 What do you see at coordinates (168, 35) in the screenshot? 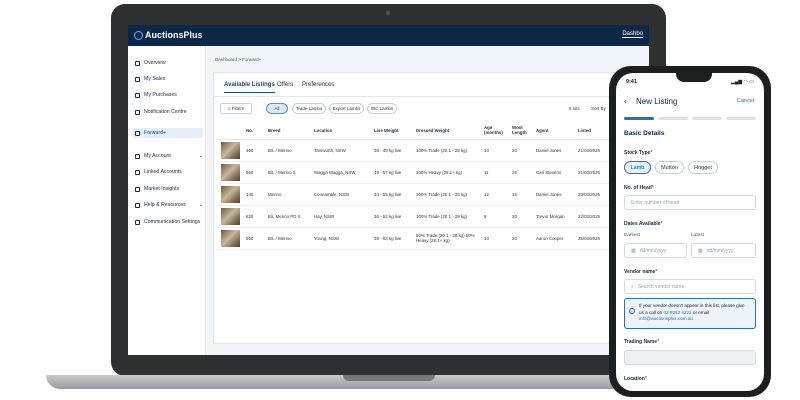
I see `brand-logo: AuctionsPlus` at bounding box center [168, 35].